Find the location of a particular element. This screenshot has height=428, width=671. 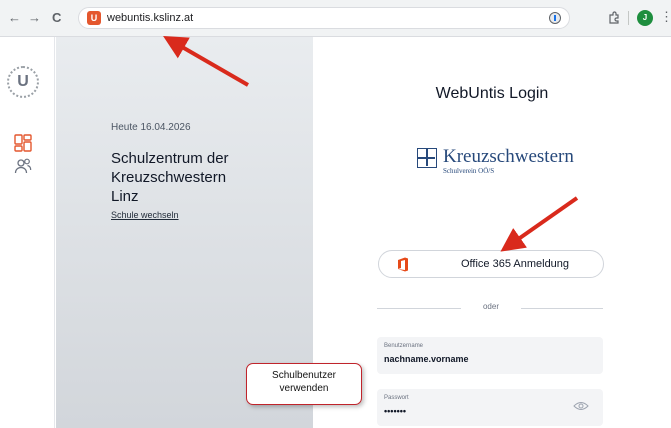

reload-icon: C is located at coordinates (56, 18).